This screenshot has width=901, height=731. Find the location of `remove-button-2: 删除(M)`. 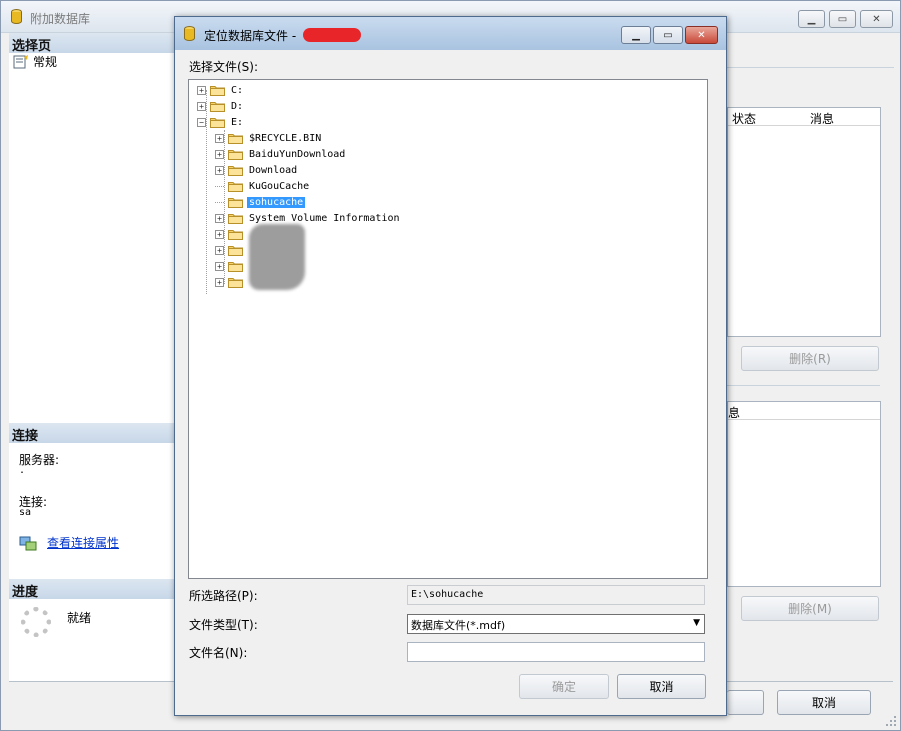

remove-button-2: 删除(M) is located at coordinates (810, 608).